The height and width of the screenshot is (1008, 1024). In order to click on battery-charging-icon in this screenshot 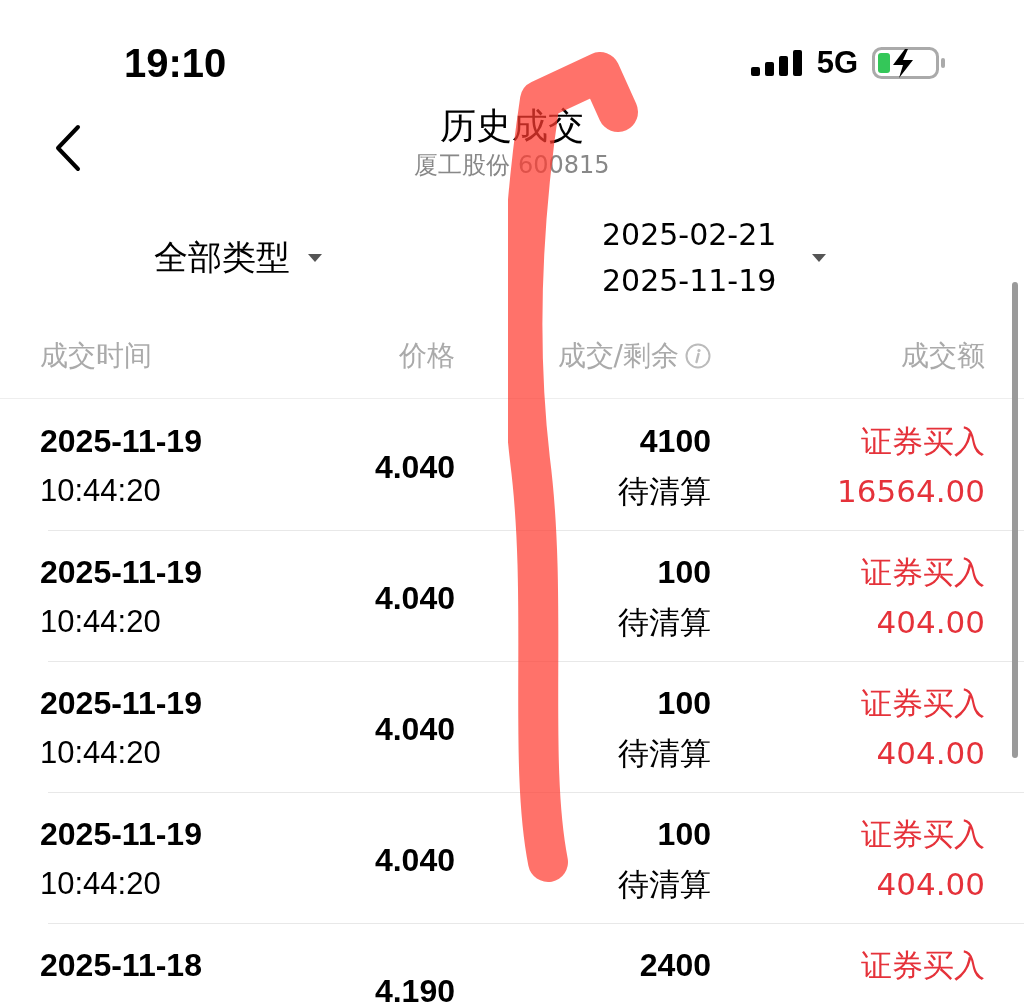, I will do `click(909, 63)`.